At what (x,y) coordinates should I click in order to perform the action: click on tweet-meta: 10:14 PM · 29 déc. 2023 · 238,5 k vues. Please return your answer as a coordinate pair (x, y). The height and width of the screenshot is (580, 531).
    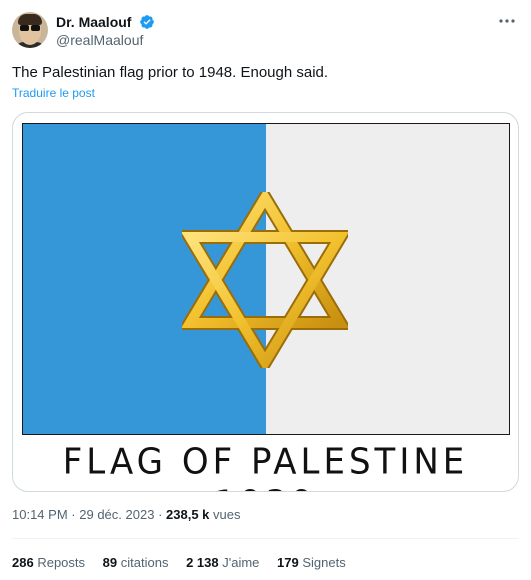
    Looking at the image, I should click on (126, 514).